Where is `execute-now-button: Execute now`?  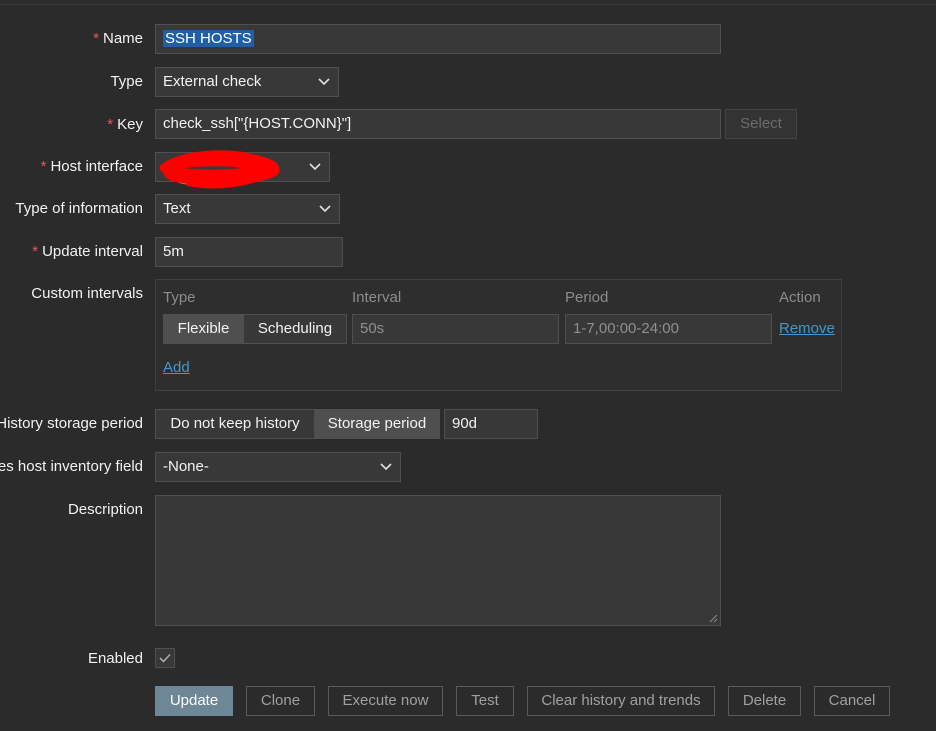 execute-now-button: Execute now is located at coordinates (385, 701).